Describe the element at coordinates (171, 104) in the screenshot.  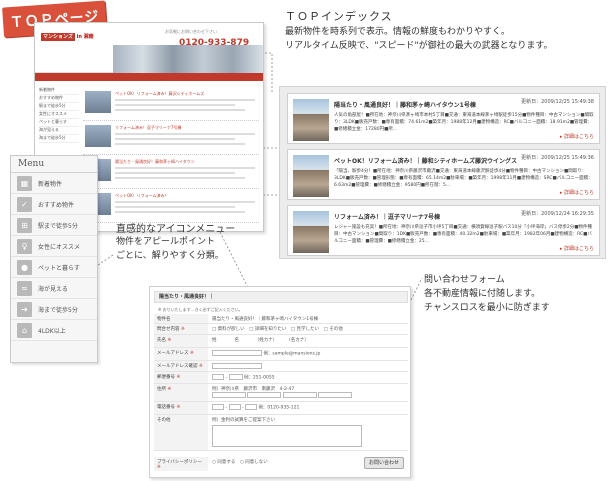
I see `site-listing-row: ペットOK！リフォーム済み！藤沢シティホームズ` at that location.